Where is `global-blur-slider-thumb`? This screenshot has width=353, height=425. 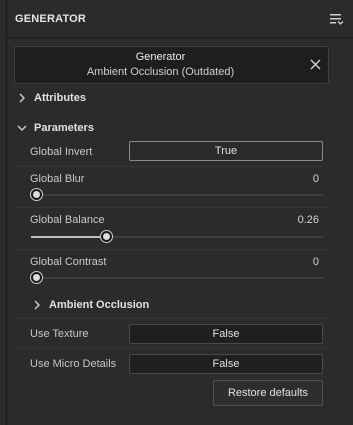 global-blur-slider-thumb is located at coordinates (36, 194).